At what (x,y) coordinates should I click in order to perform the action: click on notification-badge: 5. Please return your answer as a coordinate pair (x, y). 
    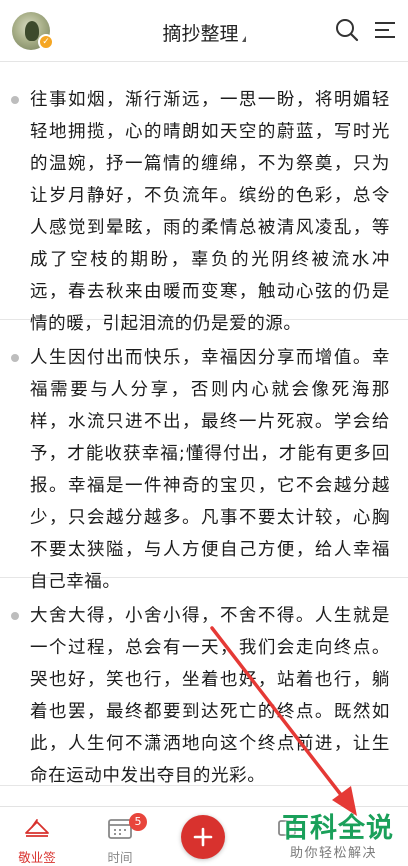
    Looking at the image, I should click on (138, 822).